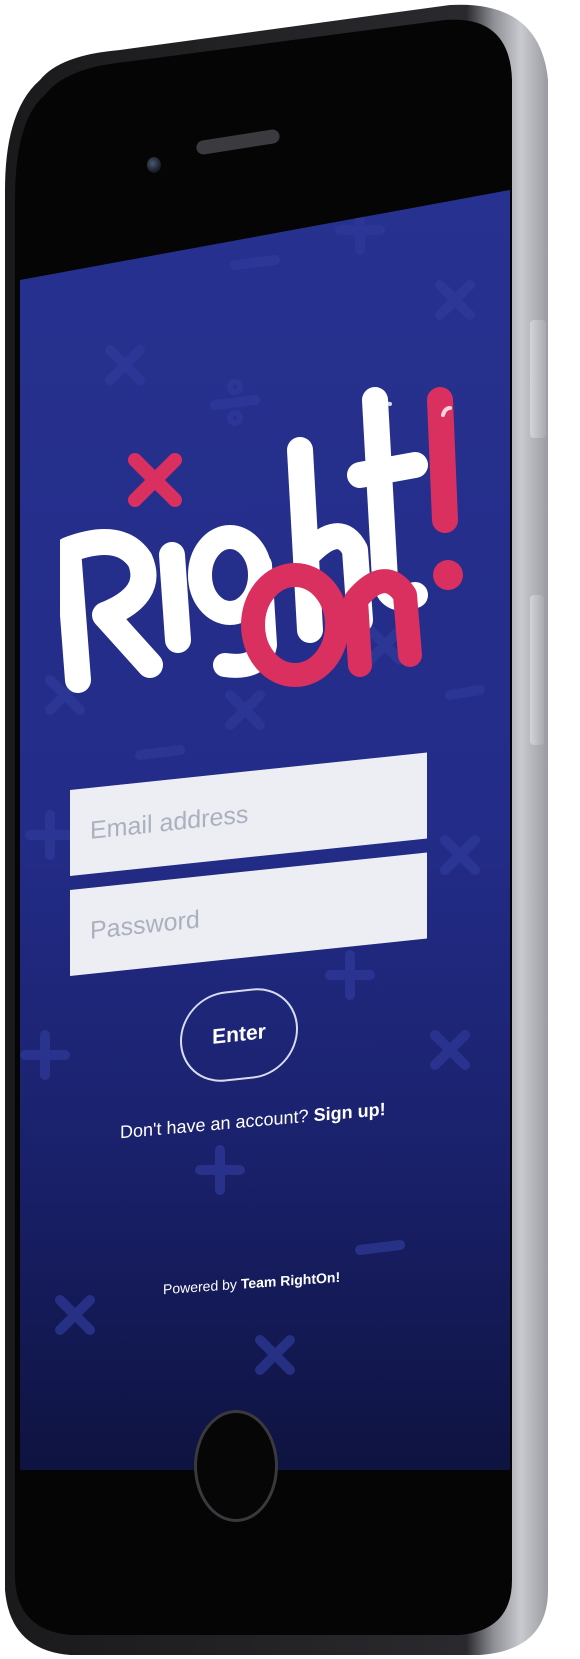 Image resolution: width=580 pixels, height=1659 pixels. Describe the element at coordinates (239, 1035) in the screenshot. I see `enter-button: Enter` at that location.